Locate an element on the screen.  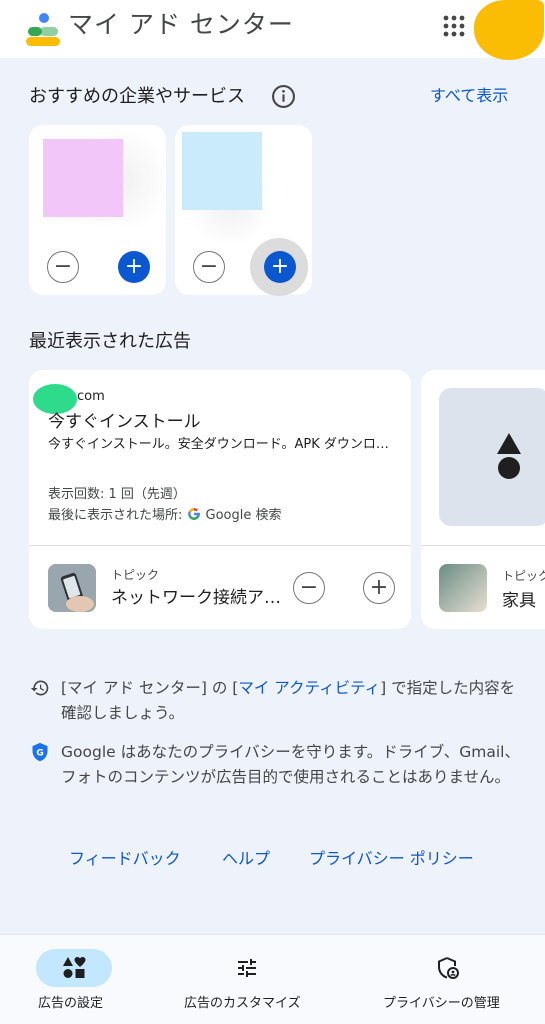
ad-settings-icon is located at coordinates (74, 967).